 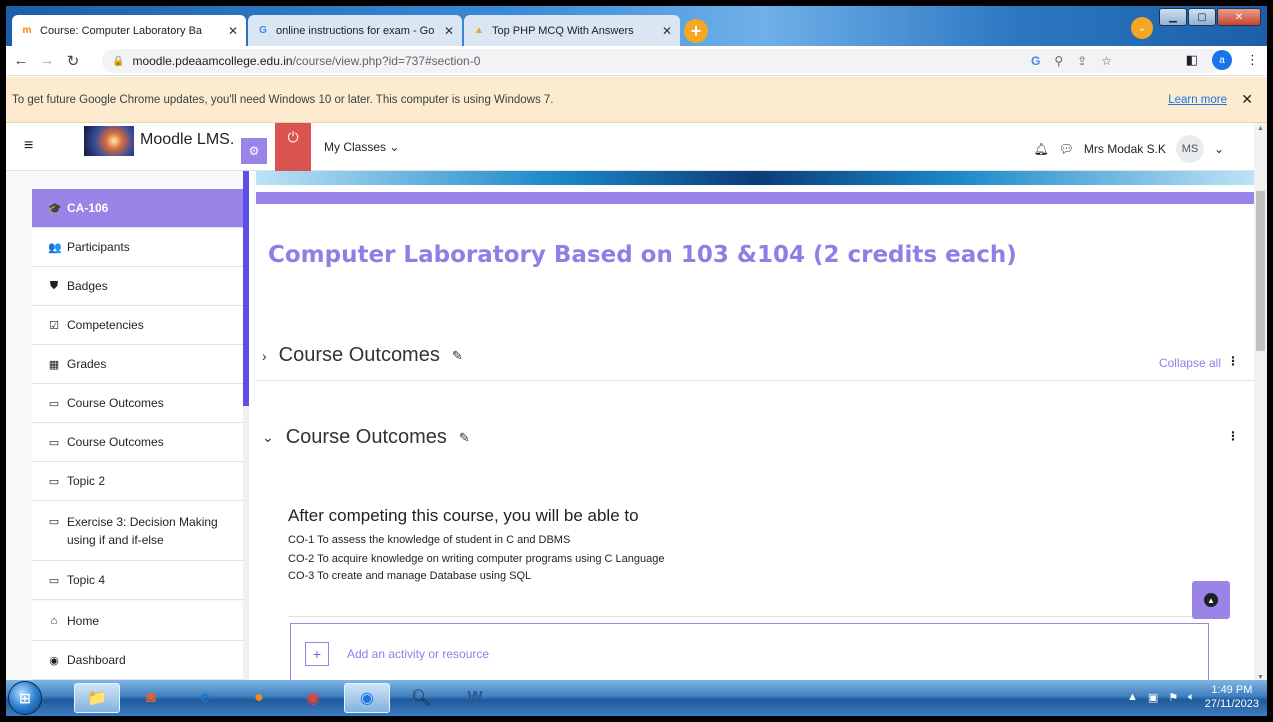 What do you see at coordinates (1066, 149) in the screenshot?
I see `messages-icon: 💬︎` at bounding box center [1066, 149].